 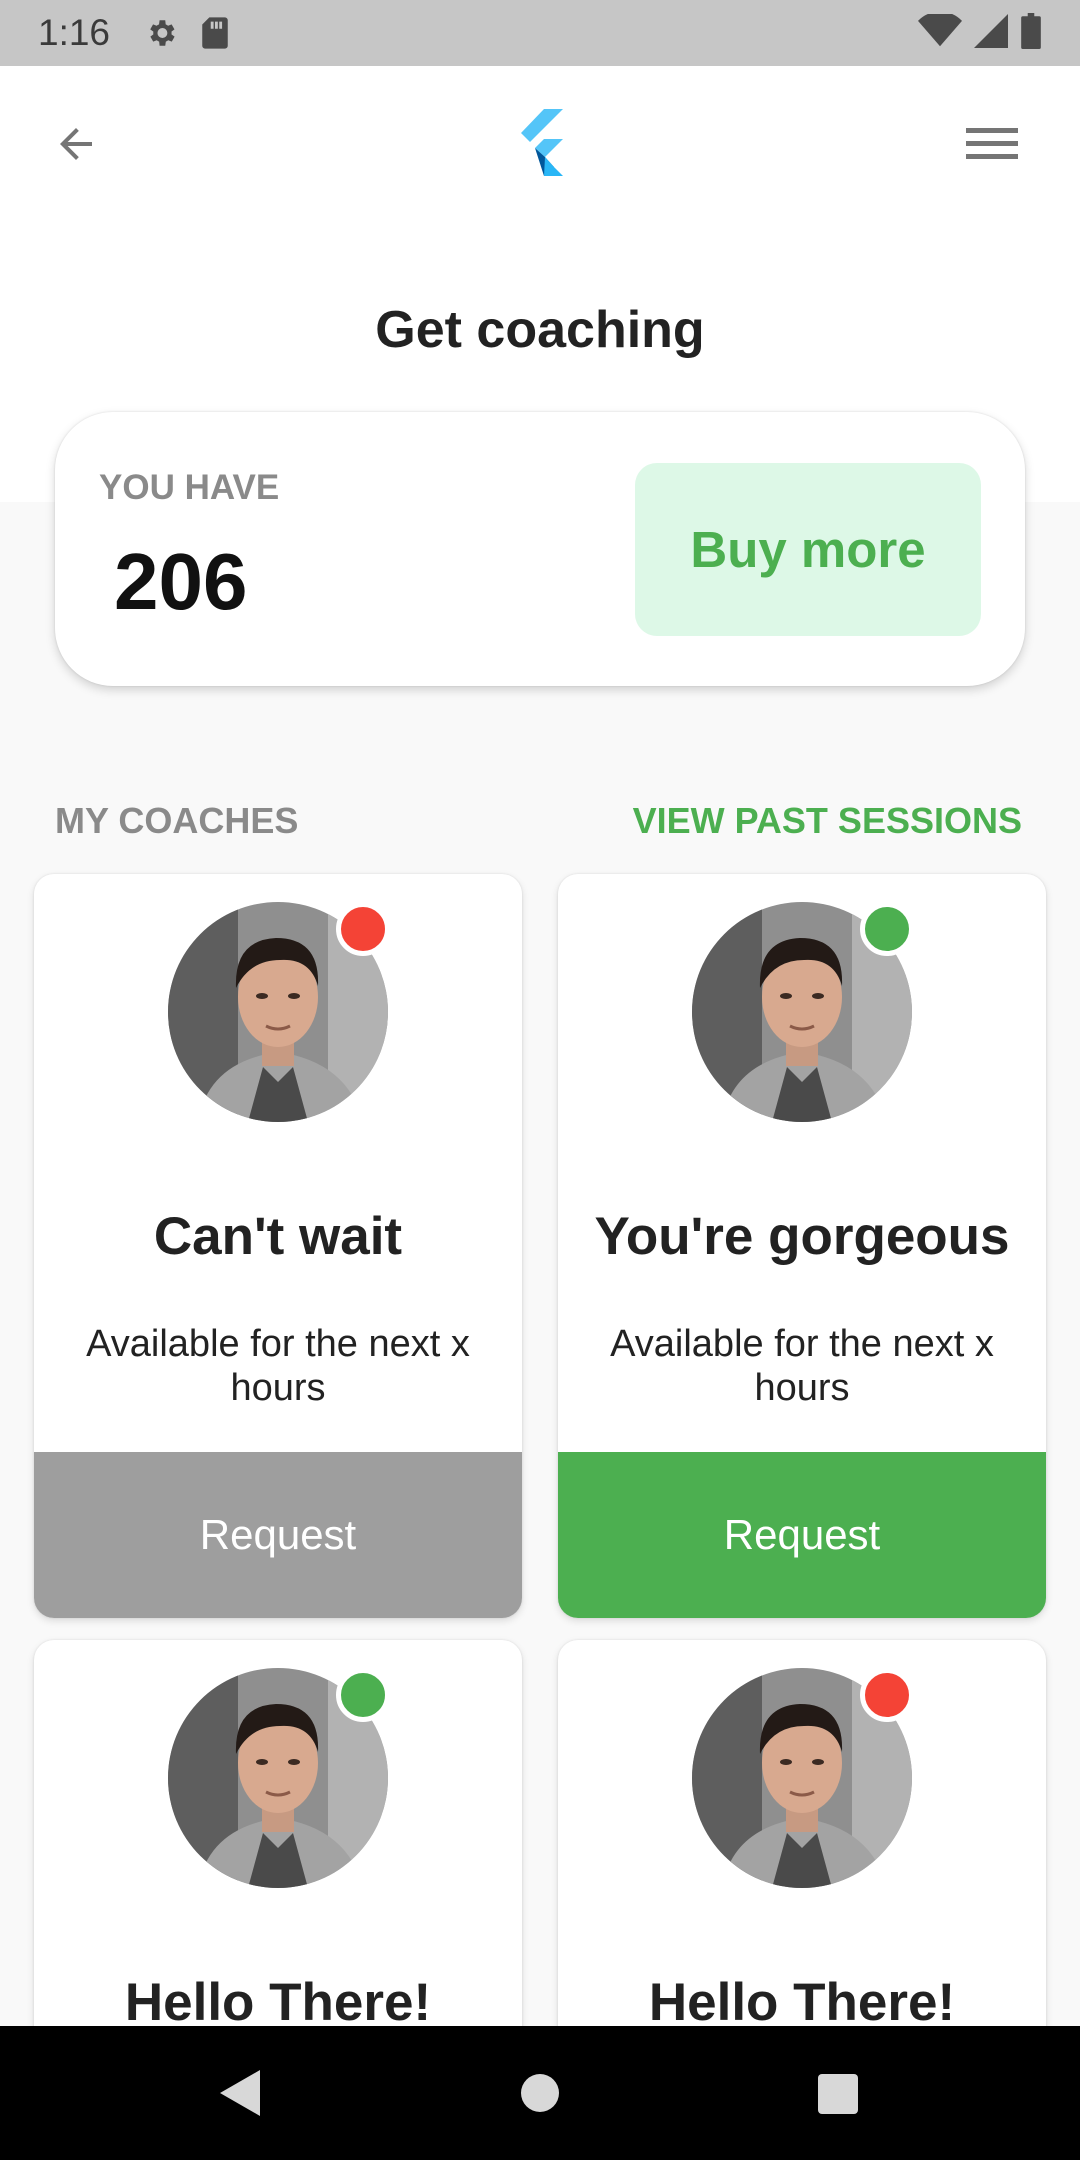 I want to click on coach-name: You're gorgeous, so click(x=802, y=1236).